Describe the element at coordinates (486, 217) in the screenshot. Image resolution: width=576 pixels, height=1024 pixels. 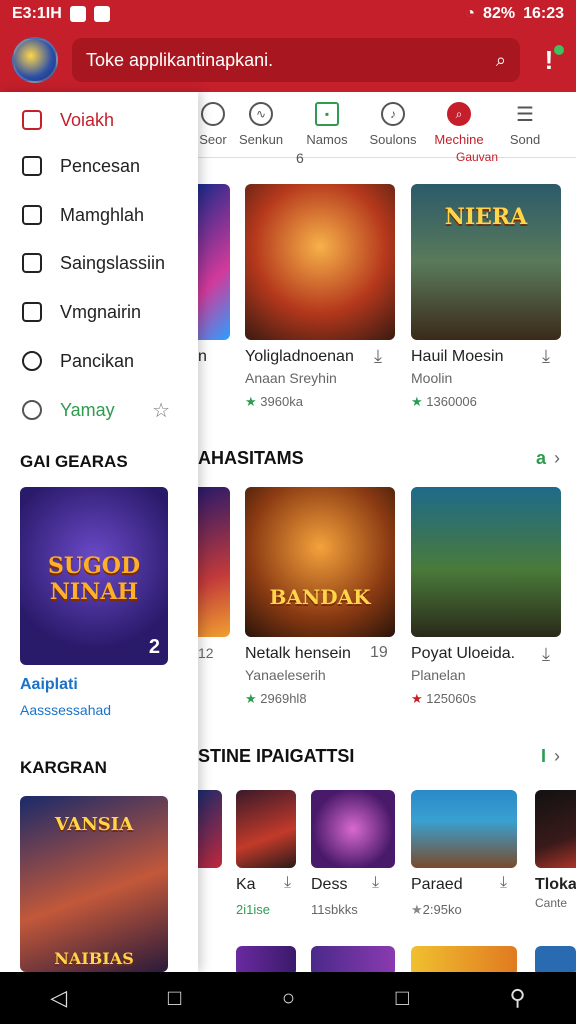
I see `art-text: NIERA` at that location.